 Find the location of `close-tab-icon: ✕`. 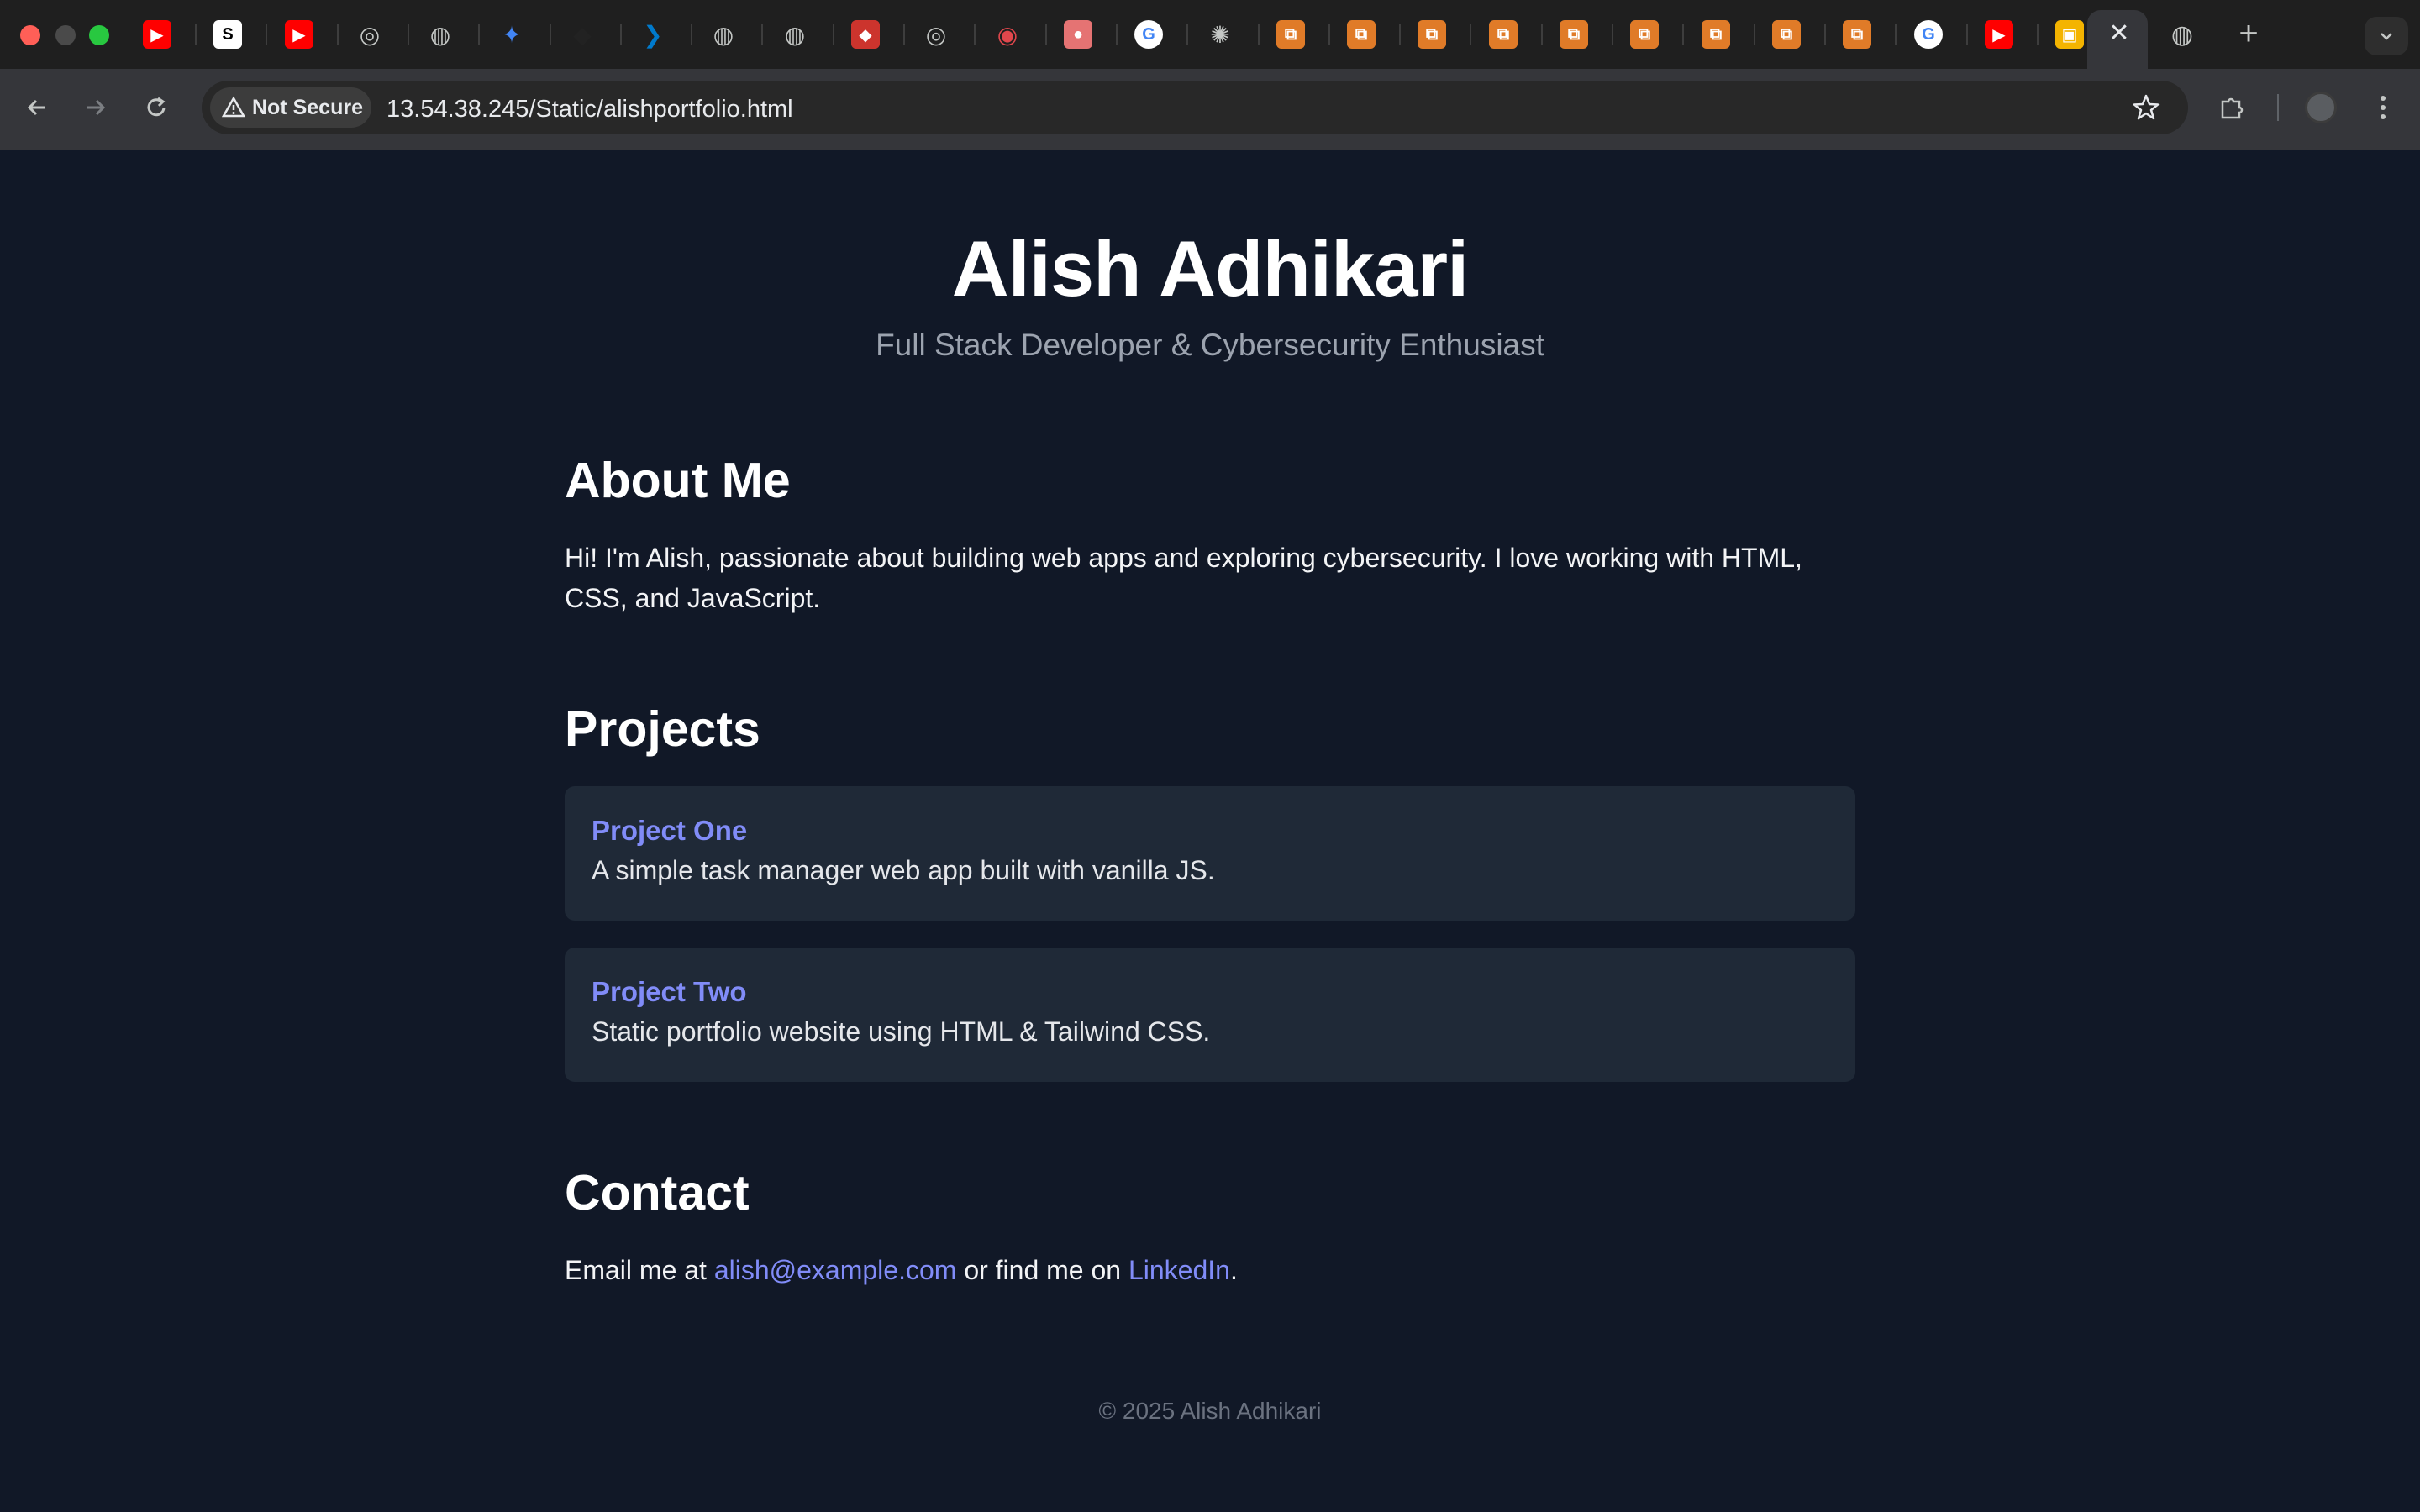

close-tab-icon: ✕ is located at coordinates (2119, 33).